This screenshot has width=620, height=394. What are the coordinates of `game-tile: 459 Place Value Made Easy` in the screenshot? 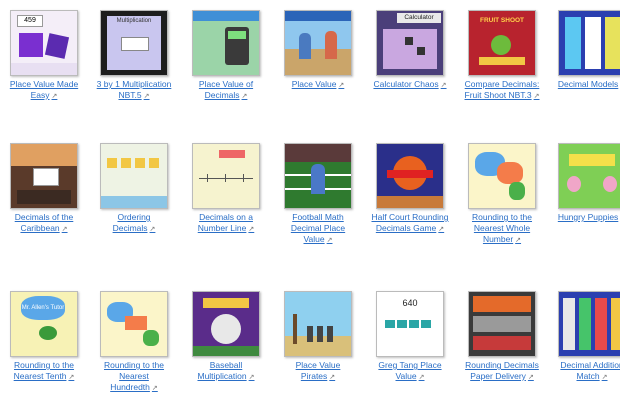 It's located at (44, 56).